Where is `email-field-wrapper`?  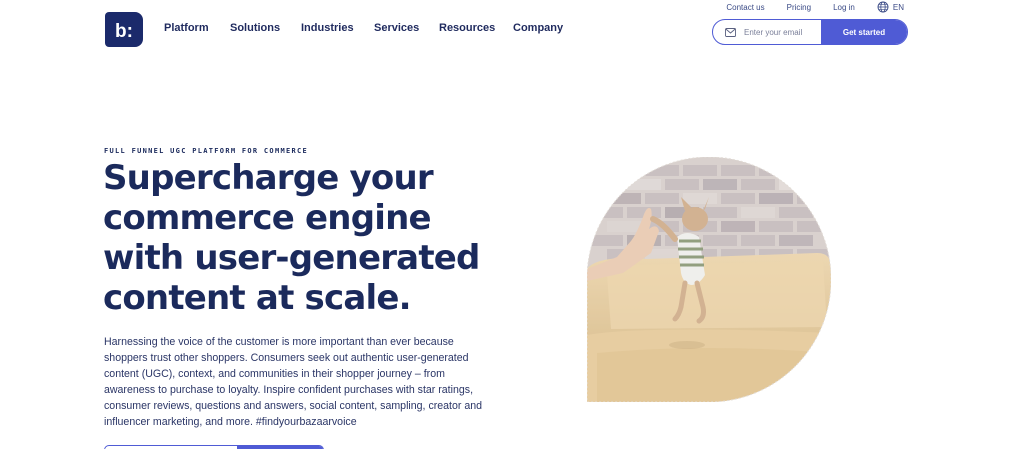
email-field-wrapper is located at coordinates (767, 32).